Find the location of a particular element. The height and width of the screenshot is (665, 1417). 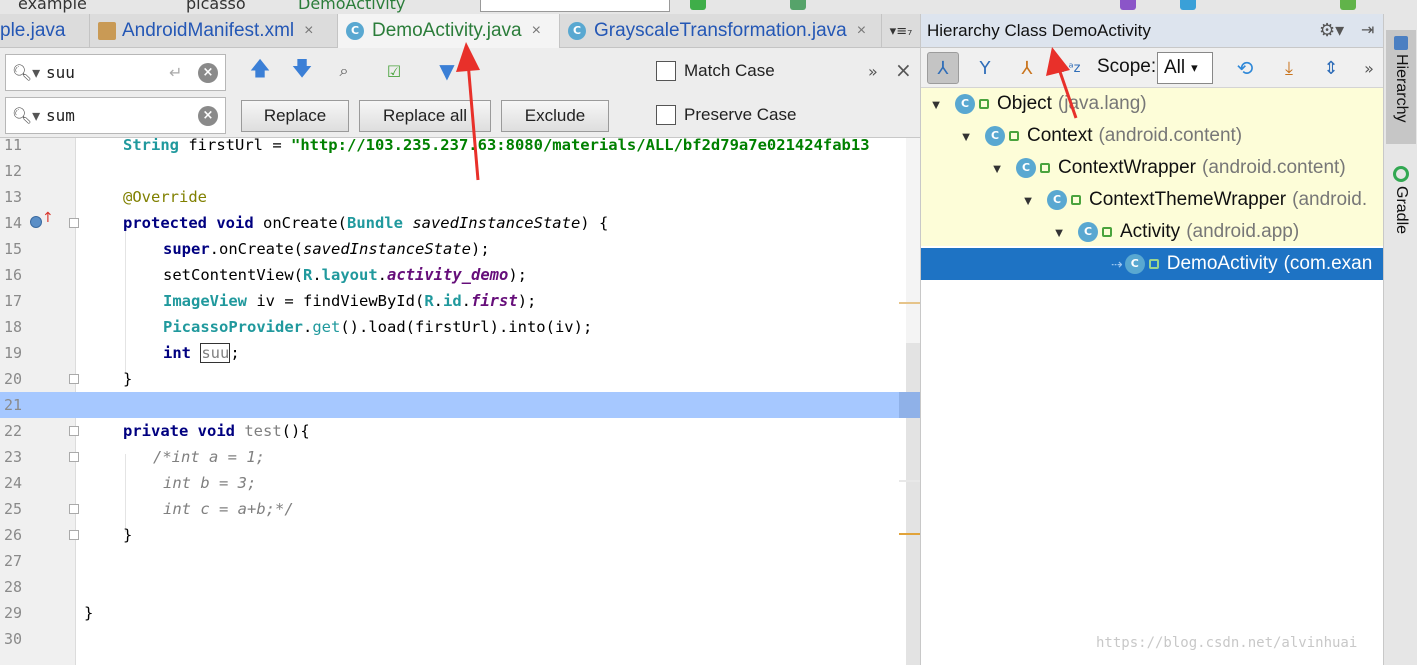

code-line: 27 is located at coordinates (453, 561).